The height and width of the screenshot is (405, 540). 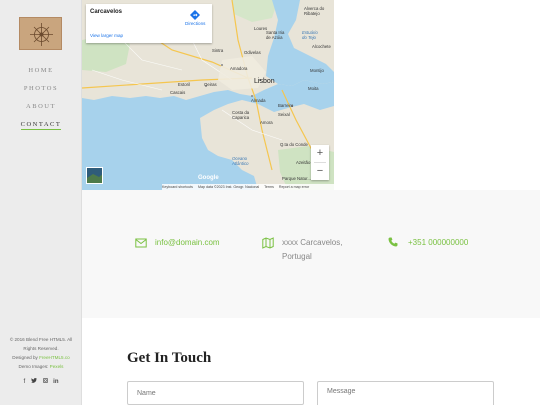 I want to click on site-logo, so click(x=40, y=33).